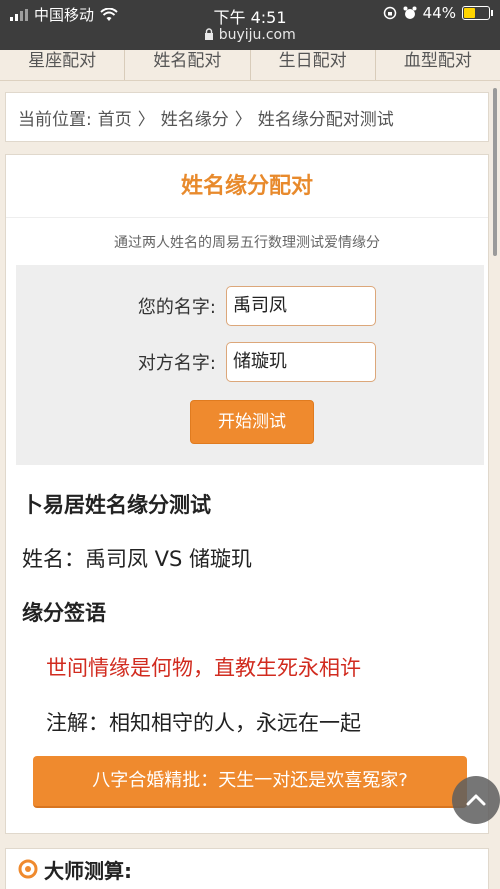  I want to click on start-test-button: 开始测试, so click(252, 422).